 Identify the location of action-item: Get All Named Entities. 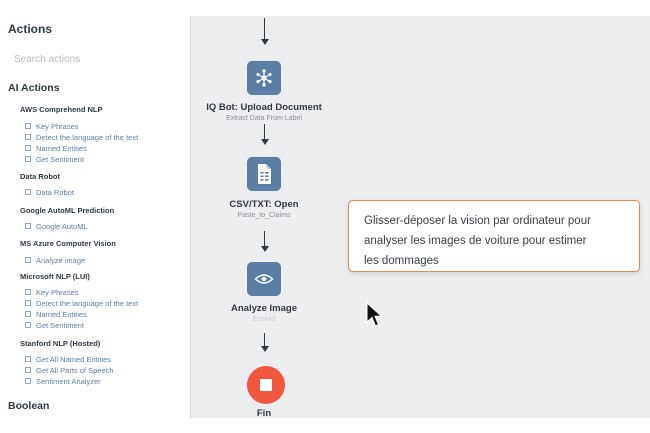
(68, 359).